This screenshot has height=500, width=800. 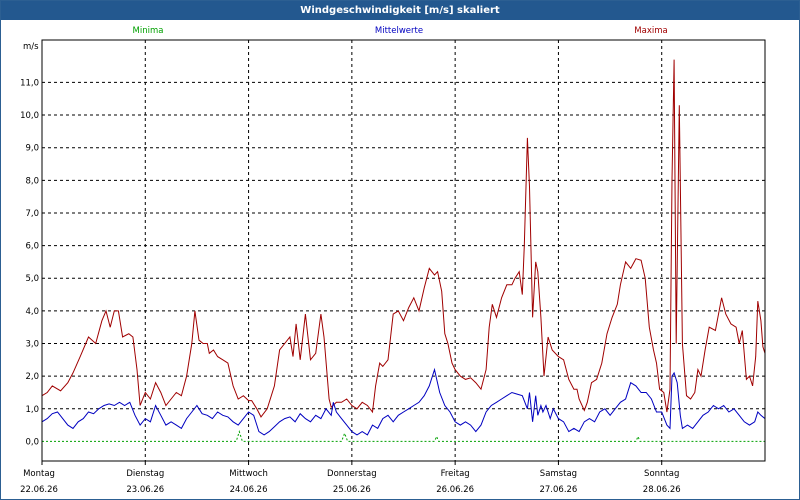 What do you see at coordinates (661, 474) in the screenshot?
I see `x-tick-weekday: Sonntag` at bounding box center [661, 474].